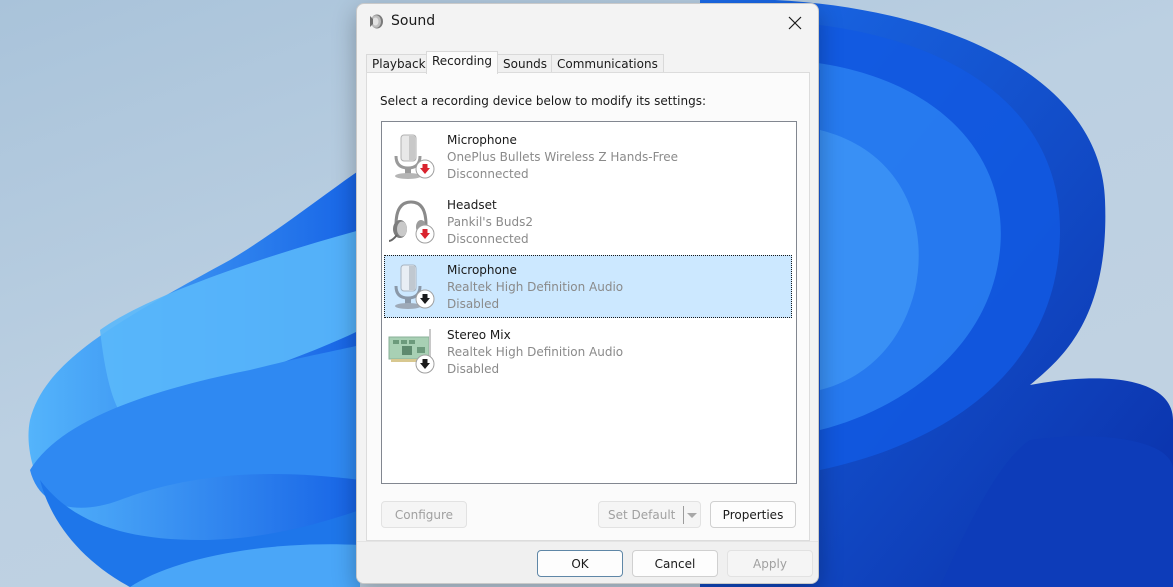 Image resolution: width=1173 pixels, height=587 pixels. Describe the element at coordinates (607, 64) in the screenshot. I see `tab-communications: Communications` at that location.